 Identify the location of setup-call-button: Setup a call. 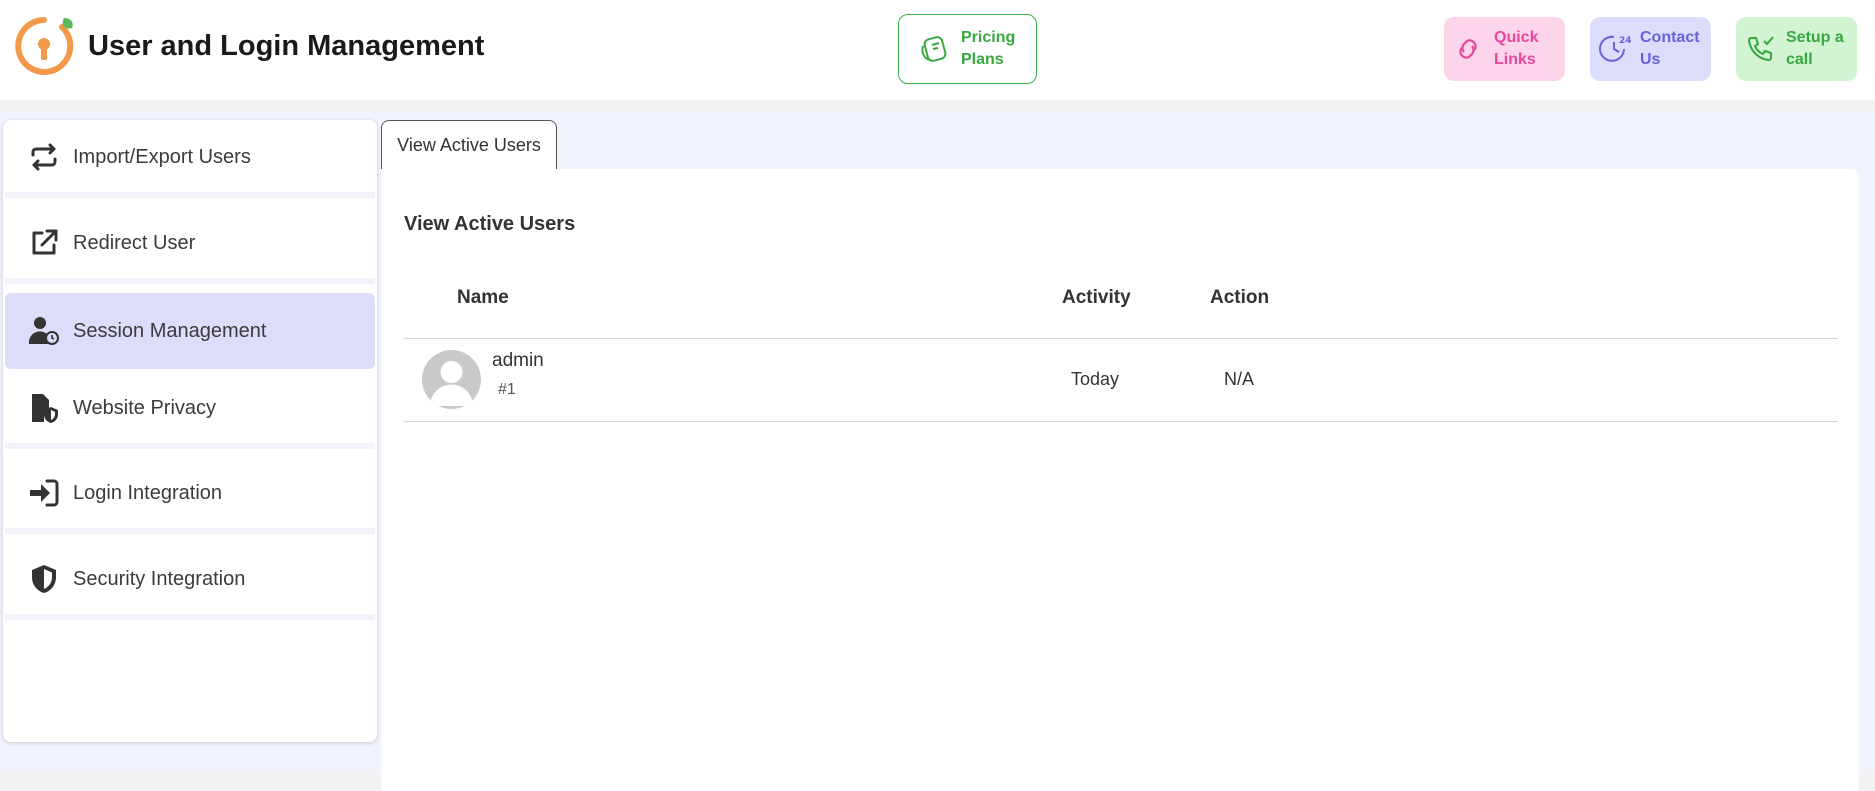
(1796, 49).